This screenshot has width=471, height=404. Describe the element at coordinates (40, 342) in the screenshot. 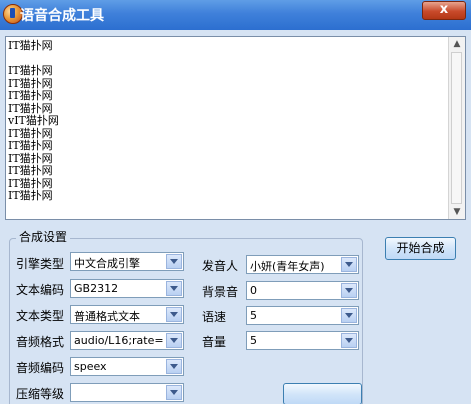

I see `audio-format-label: 音频格式` at that location.